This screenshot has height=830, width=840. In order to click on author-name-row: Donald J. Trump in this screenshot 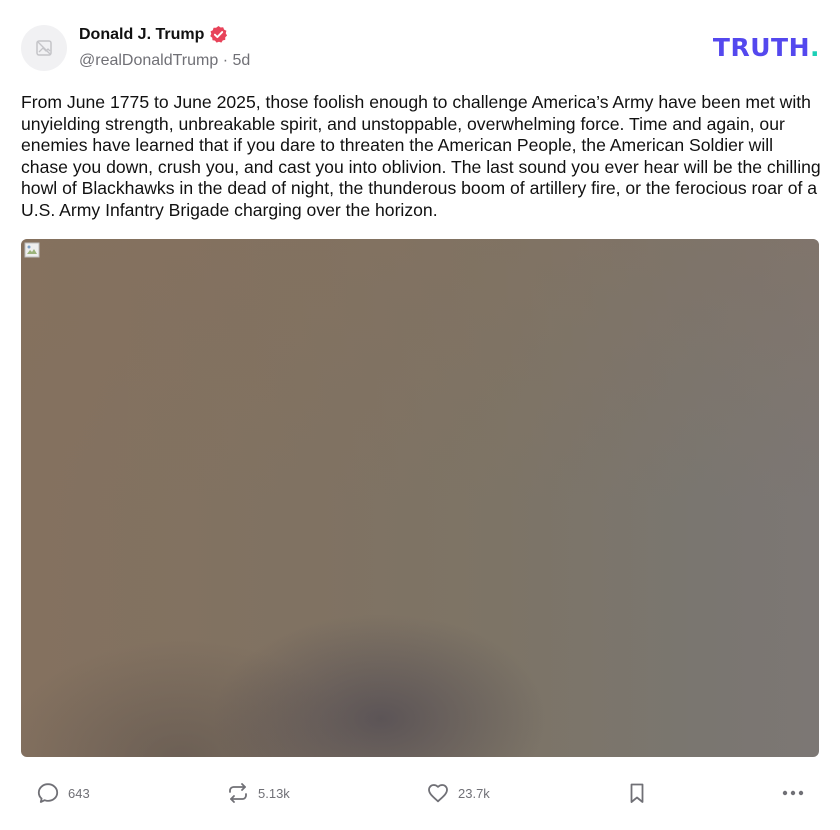, I will do `click(153, 34)`.